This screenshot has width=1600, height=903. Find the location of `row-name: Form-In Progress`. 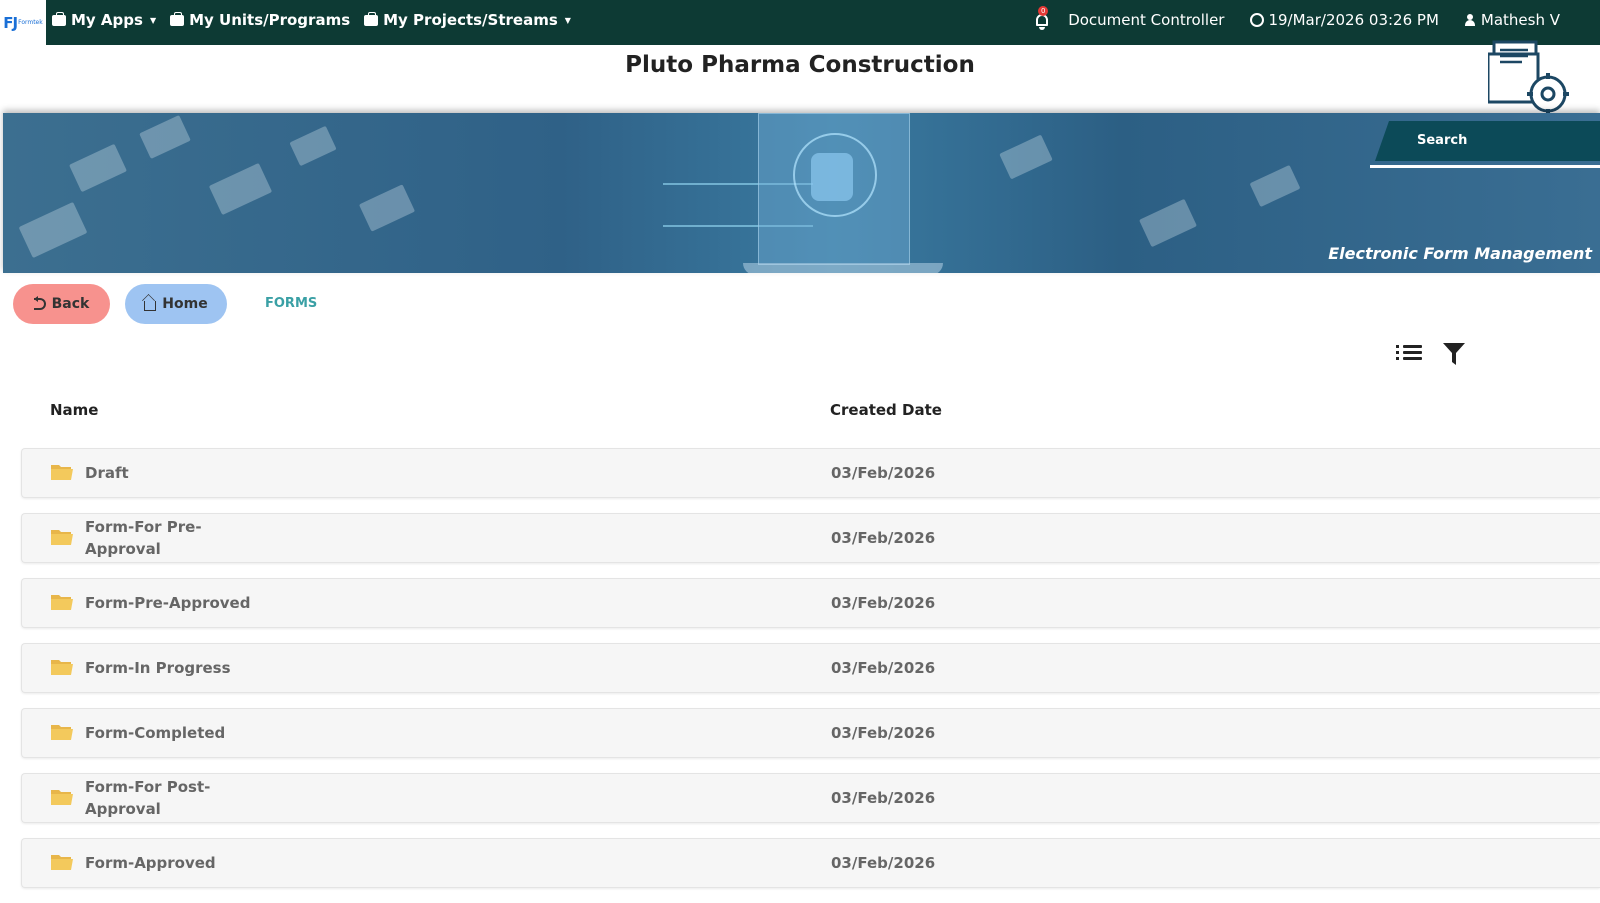

row-name: Form-In Progress is located at coordinates (158, 668).